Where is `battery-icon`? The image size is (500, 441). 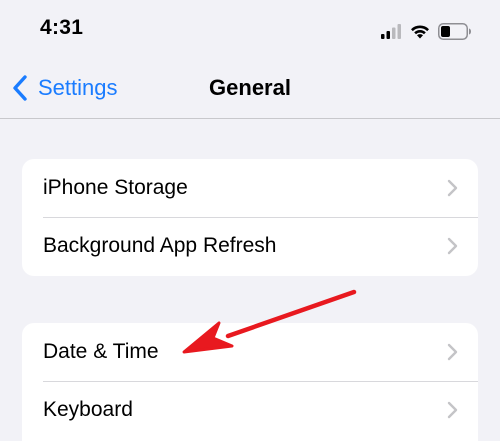
battery-icon is located at coordinates (454, 31).